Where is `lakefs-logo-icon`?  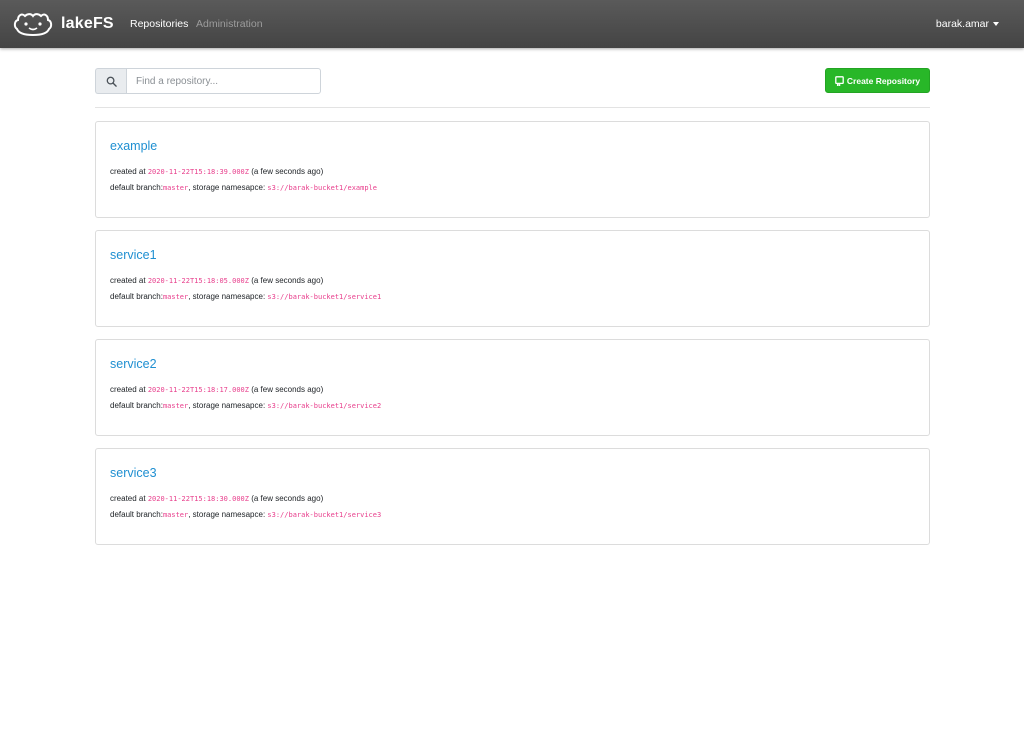
lakefs-logo-icon is located at coordinates (33, 25).